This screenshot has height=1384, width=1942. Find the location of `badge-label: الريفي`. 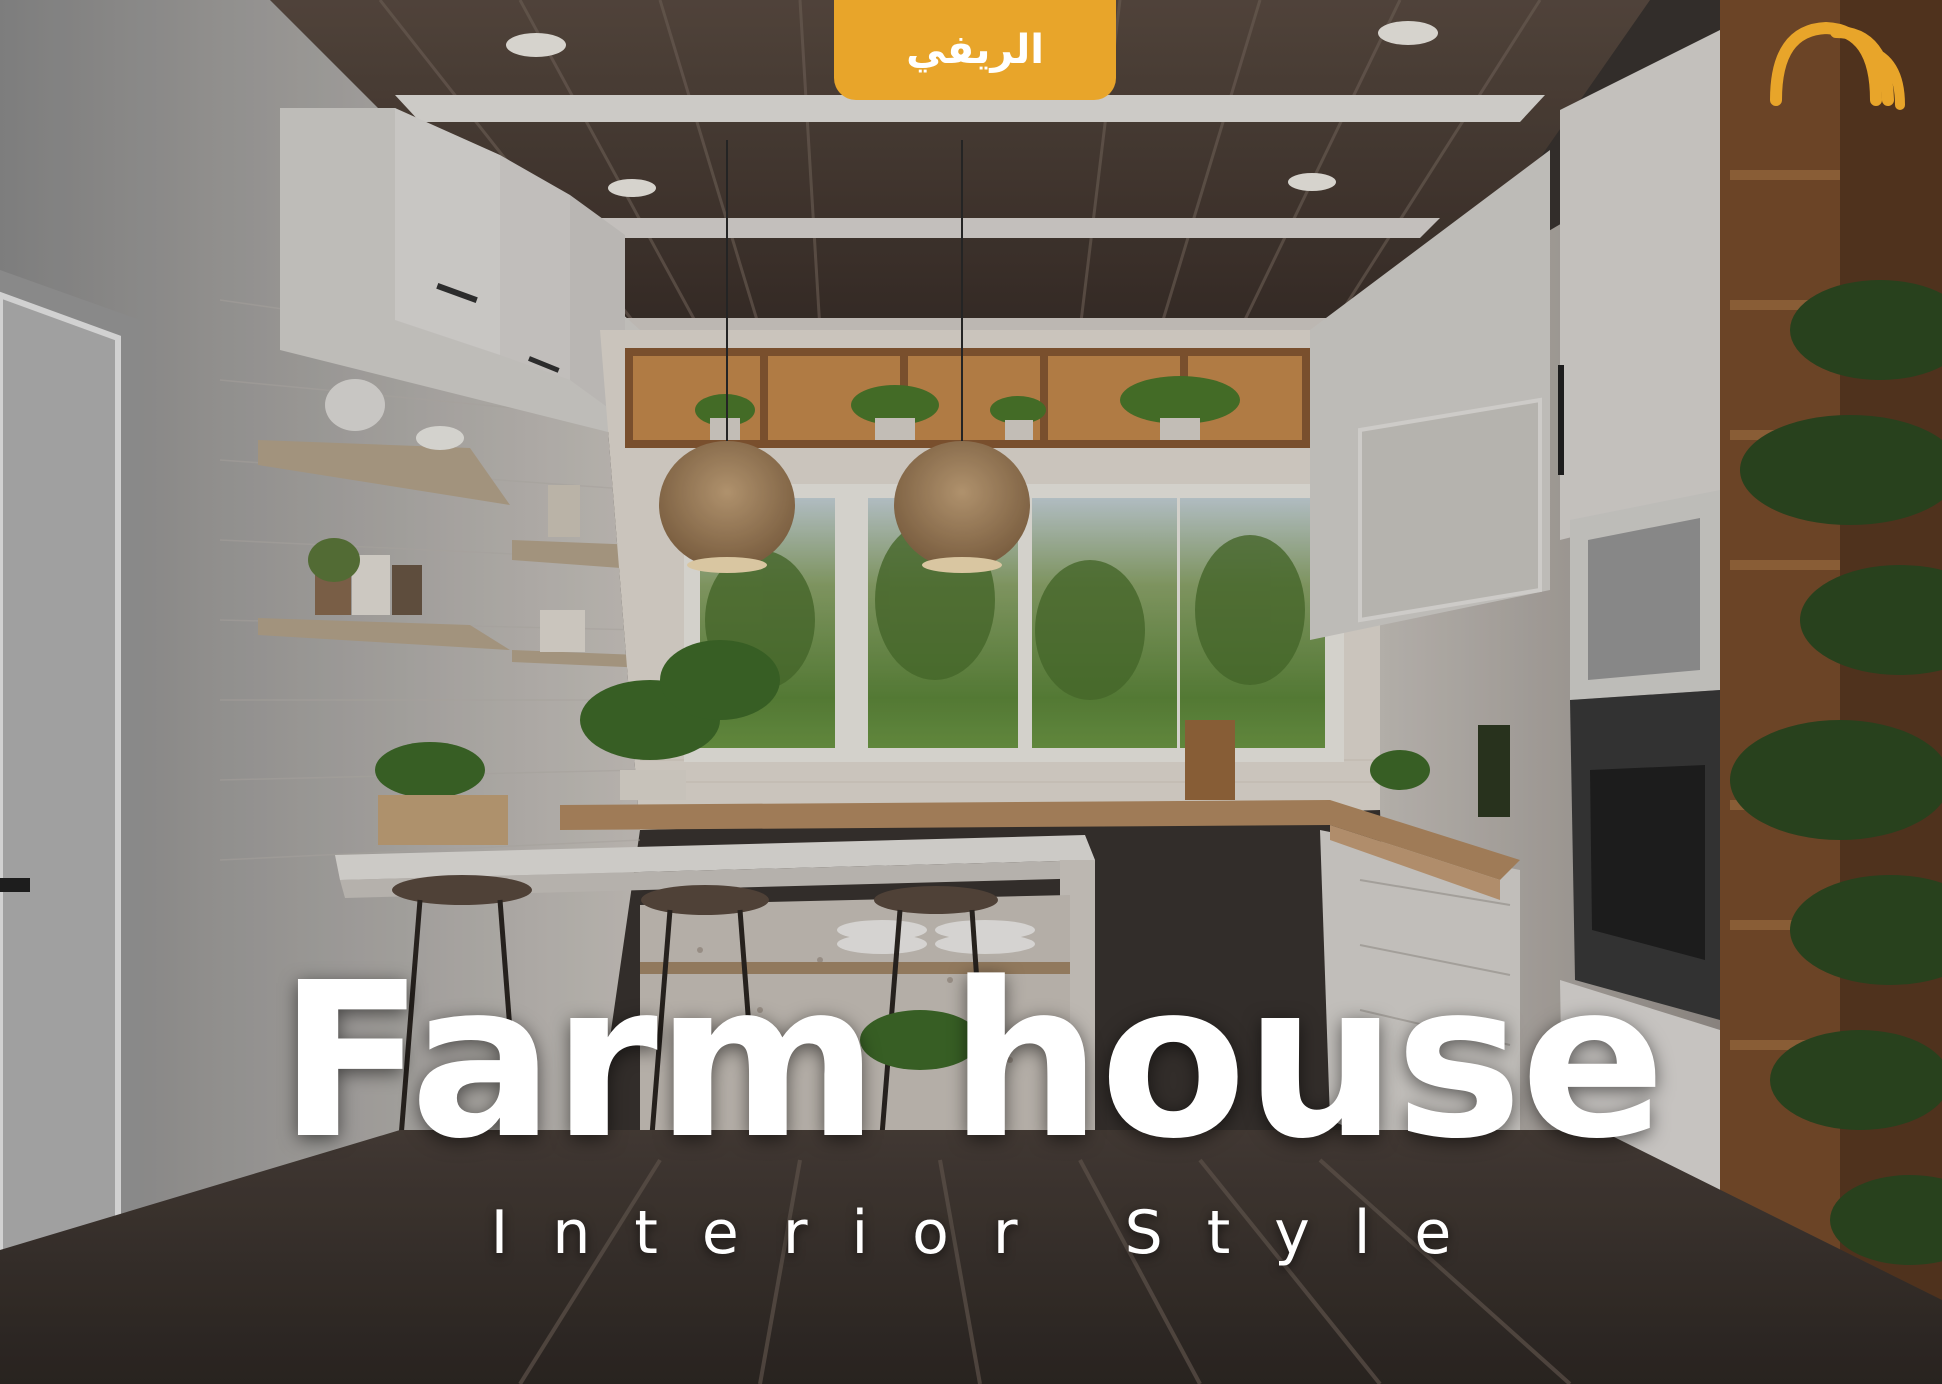

badge-label: الريفي is located at coordinates (975, 50).